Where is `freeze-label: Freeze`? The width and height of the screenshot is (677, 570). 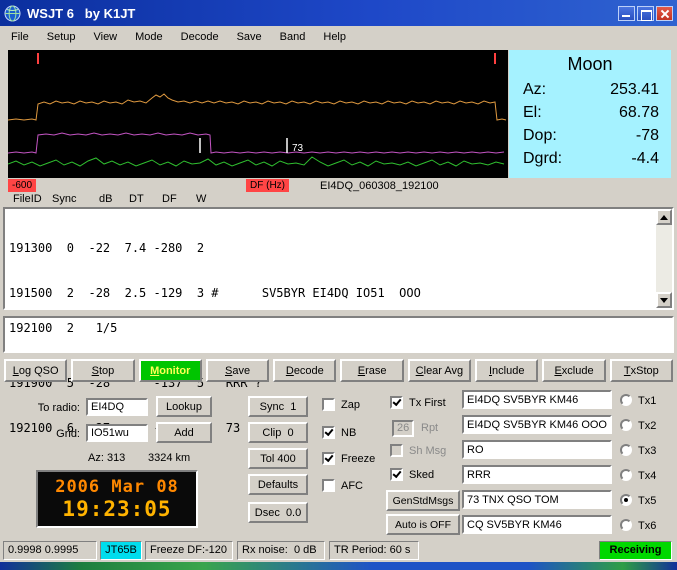
freeze-label: Freeze is located at coordinates (358, 459).